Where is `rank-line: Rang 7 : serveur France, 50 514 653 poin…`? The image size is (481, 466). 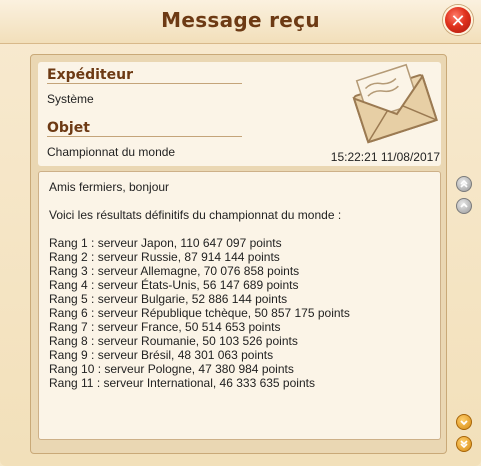
rank-line: Rang 7 : serveur France, 50 514 653 poin… is located at coordinates (165, 327).